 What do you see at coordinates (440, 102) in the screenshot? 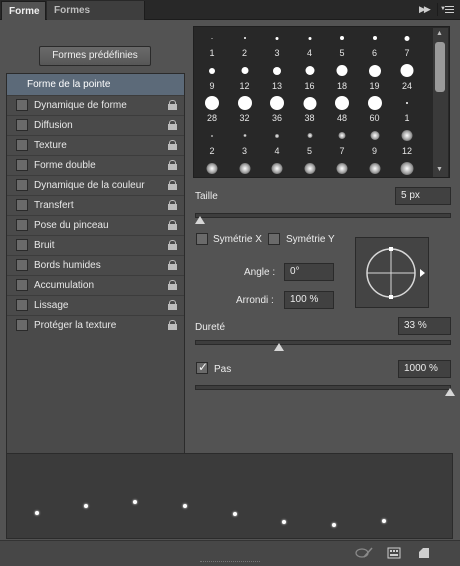
I see `tip-grid-scrollbar: ▲ ▼` at bounding box center [440, 102].